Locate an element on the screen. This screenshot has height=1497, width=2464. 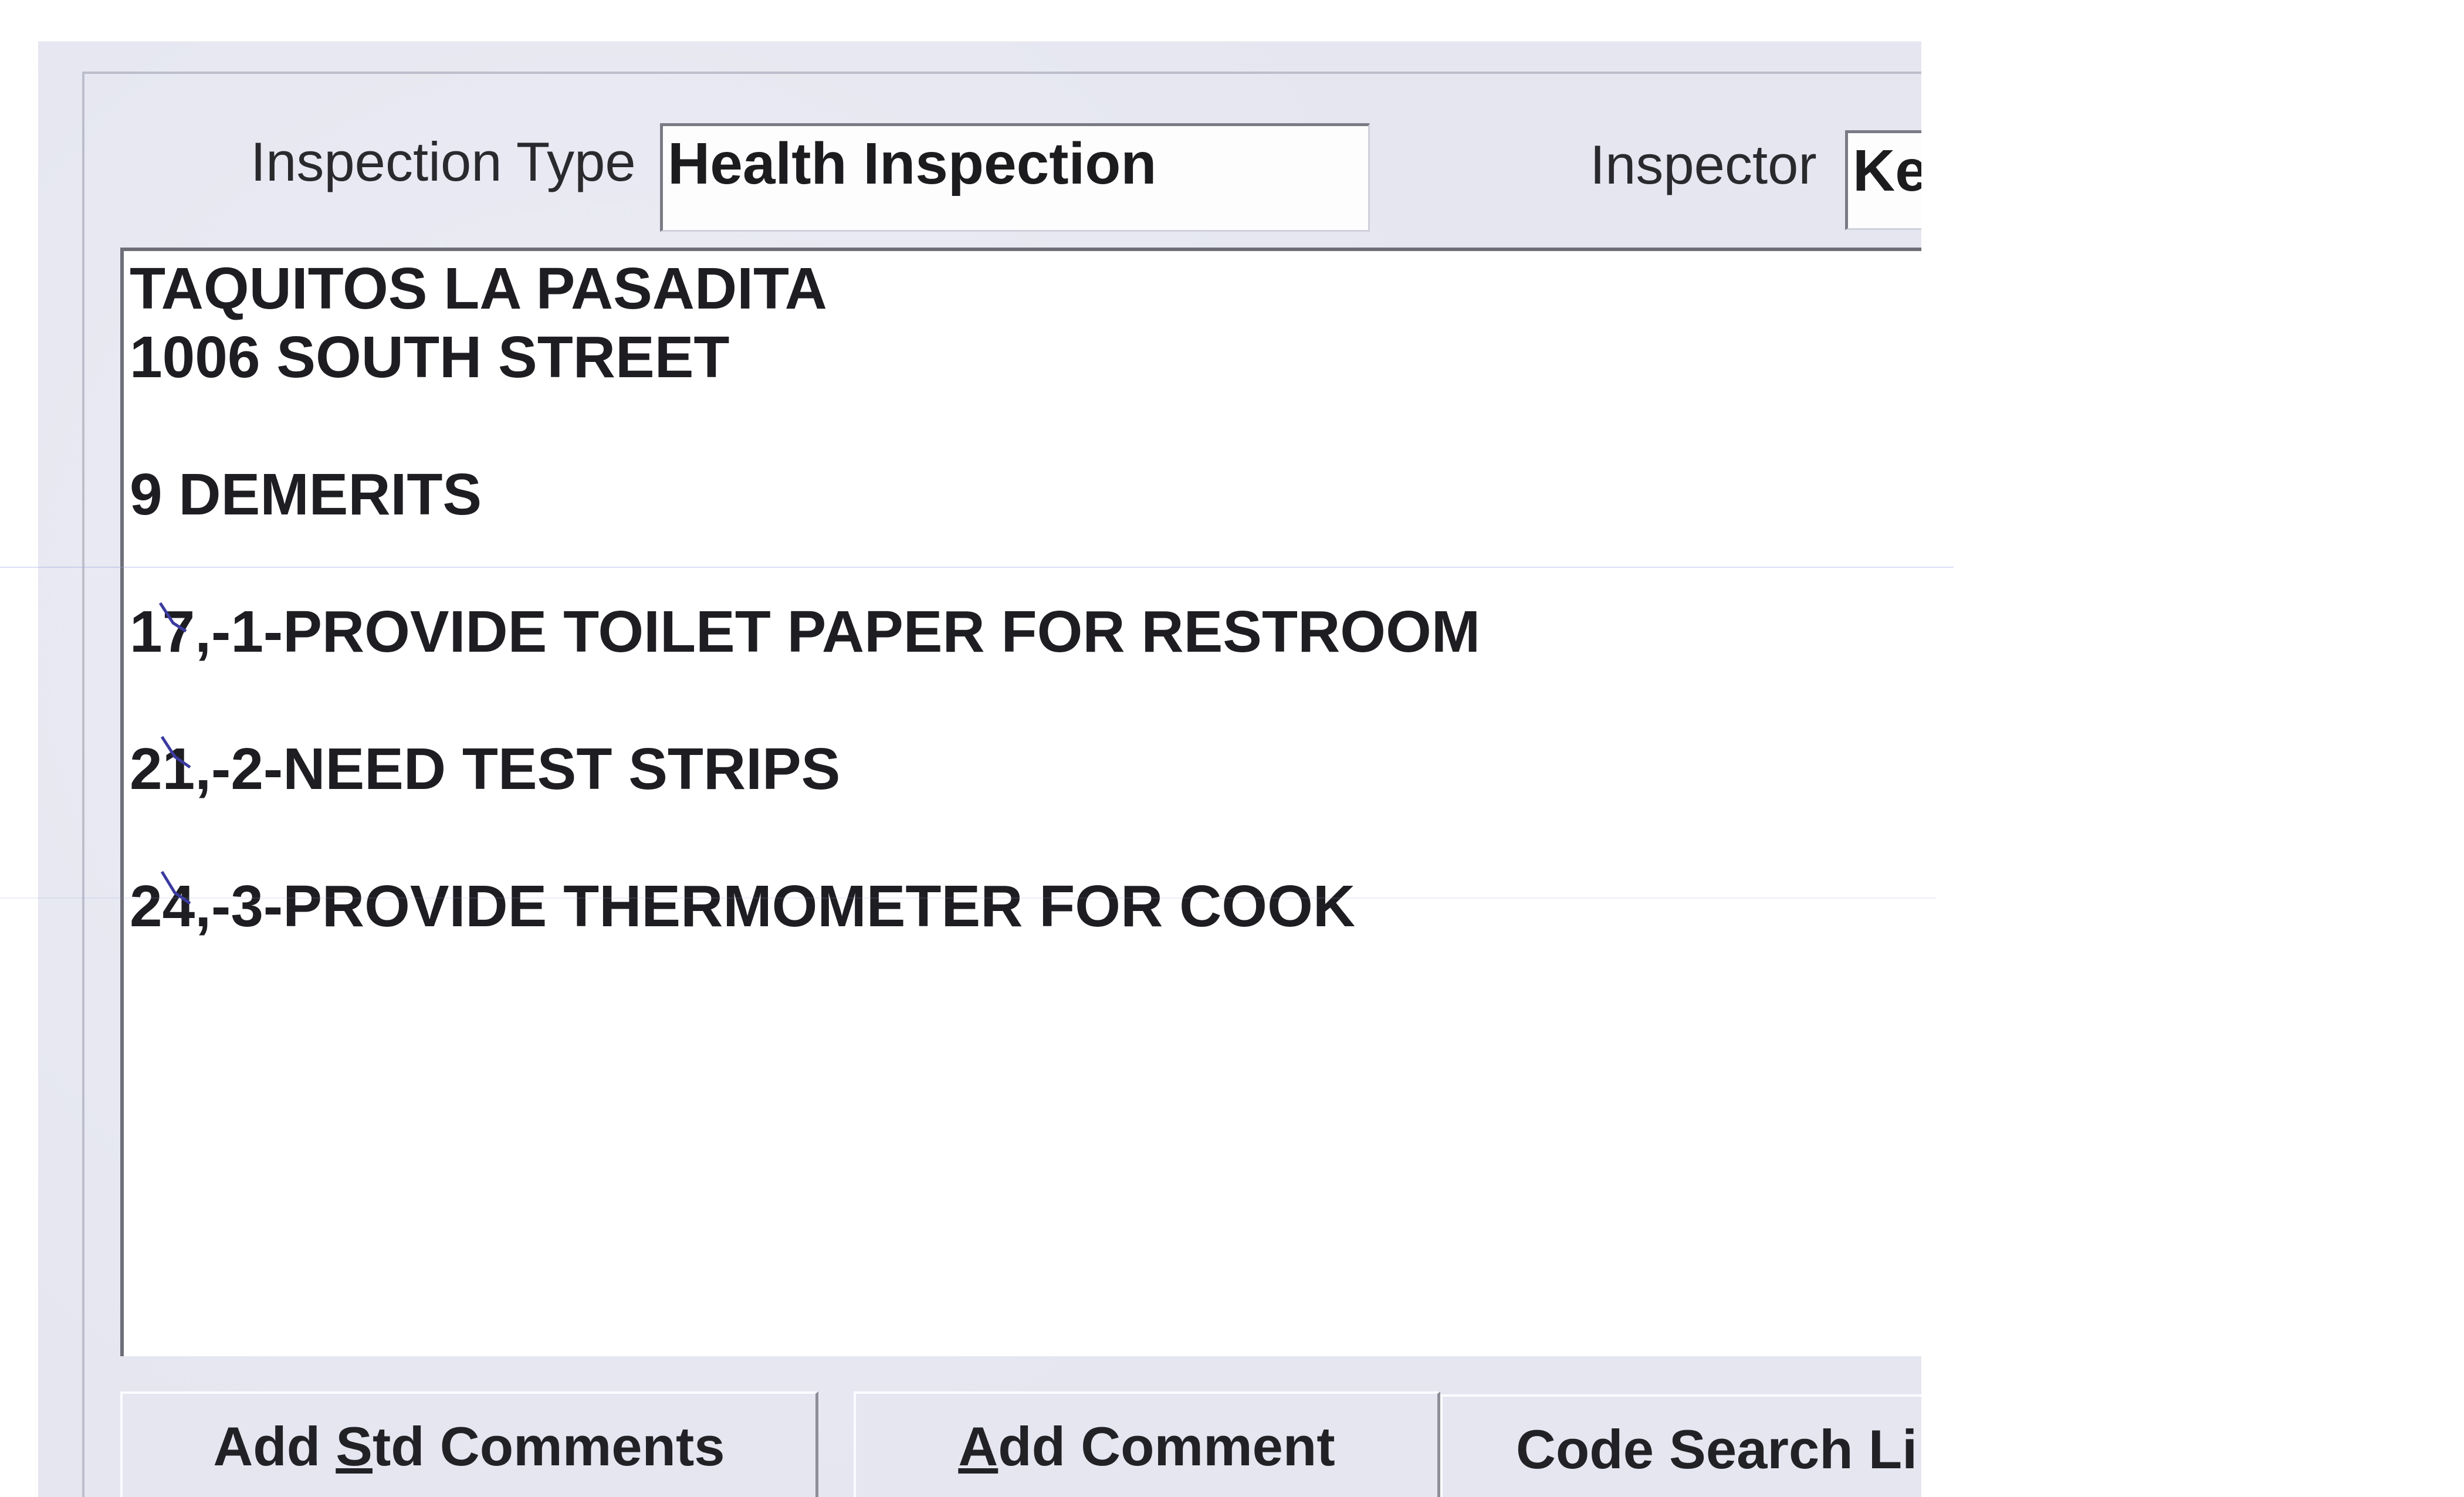
code-search-label: Code Search Li is located at coordinates (1717, 1449).